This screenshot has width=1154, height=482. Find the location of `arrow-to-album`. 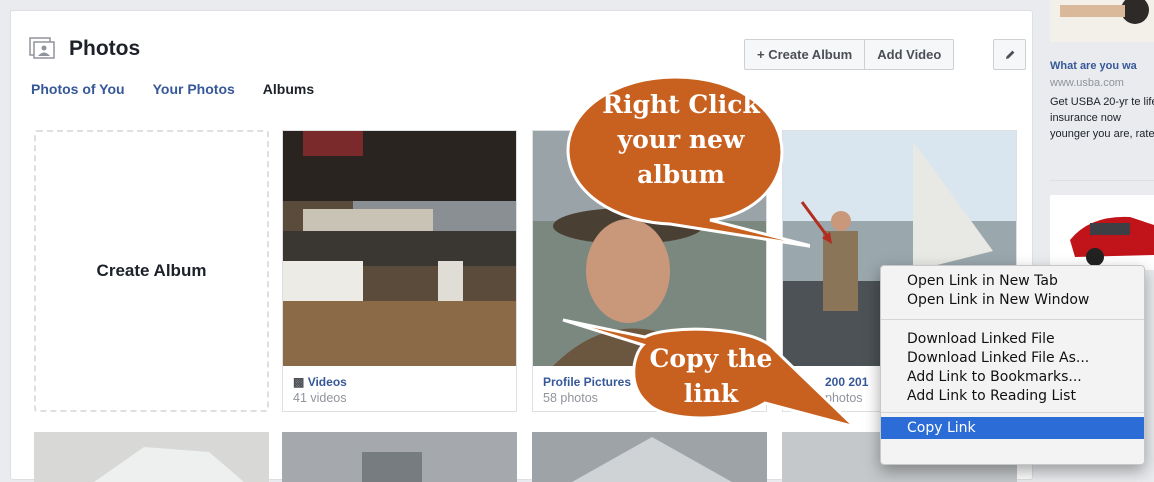

arrow-to-album is located at coordinates (816, 222).